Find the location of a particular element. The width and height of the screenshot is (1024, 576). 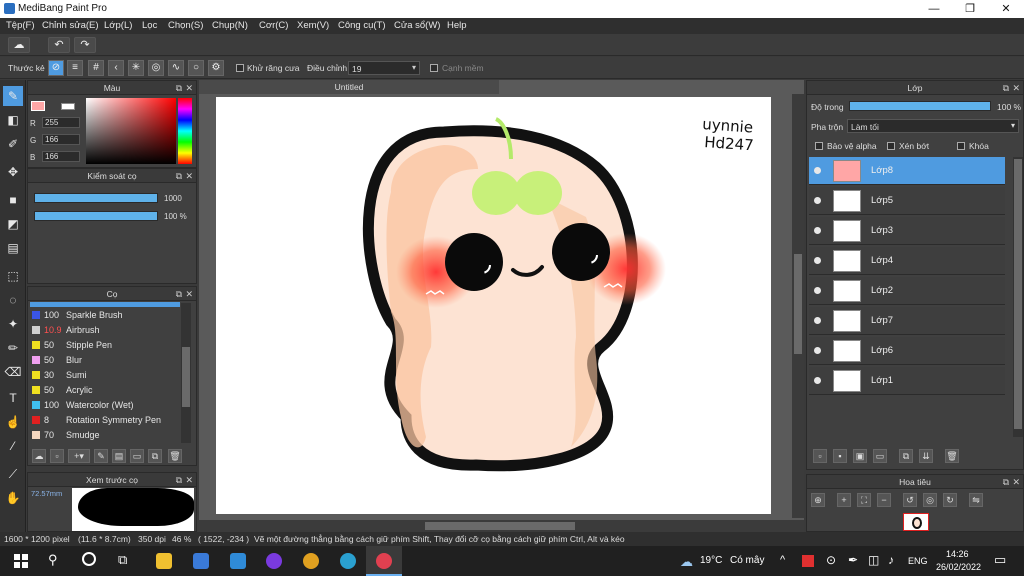

brush-new-icon: ▫ is located at coordinates (57, 456).